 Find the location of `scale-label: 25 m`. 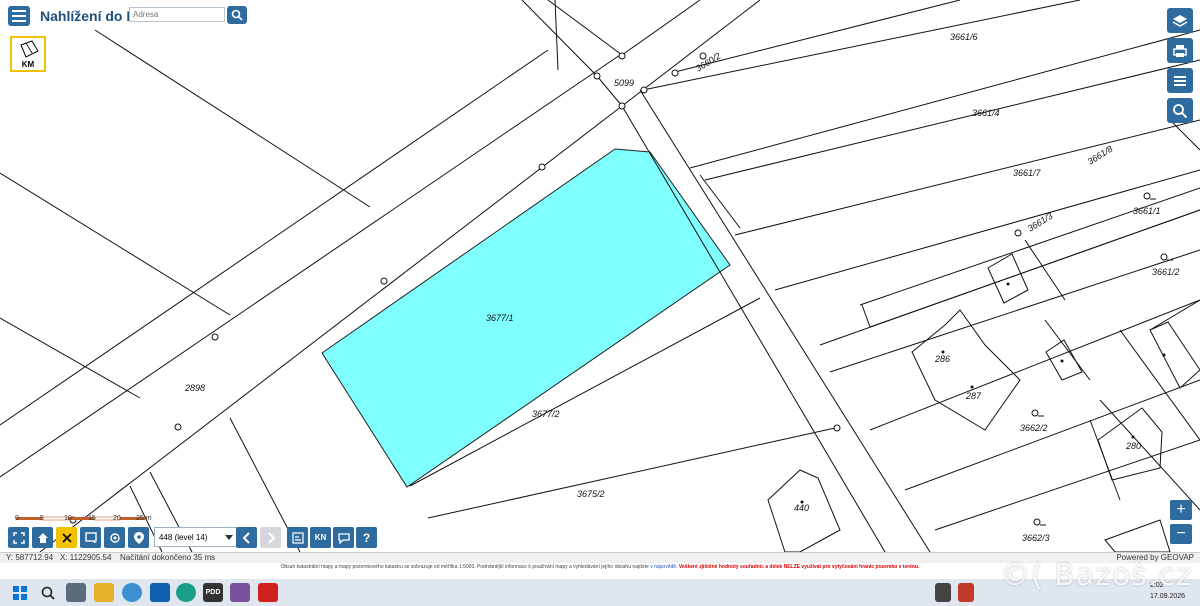

scale-label: 25 m is located at coordinates (144, 518).